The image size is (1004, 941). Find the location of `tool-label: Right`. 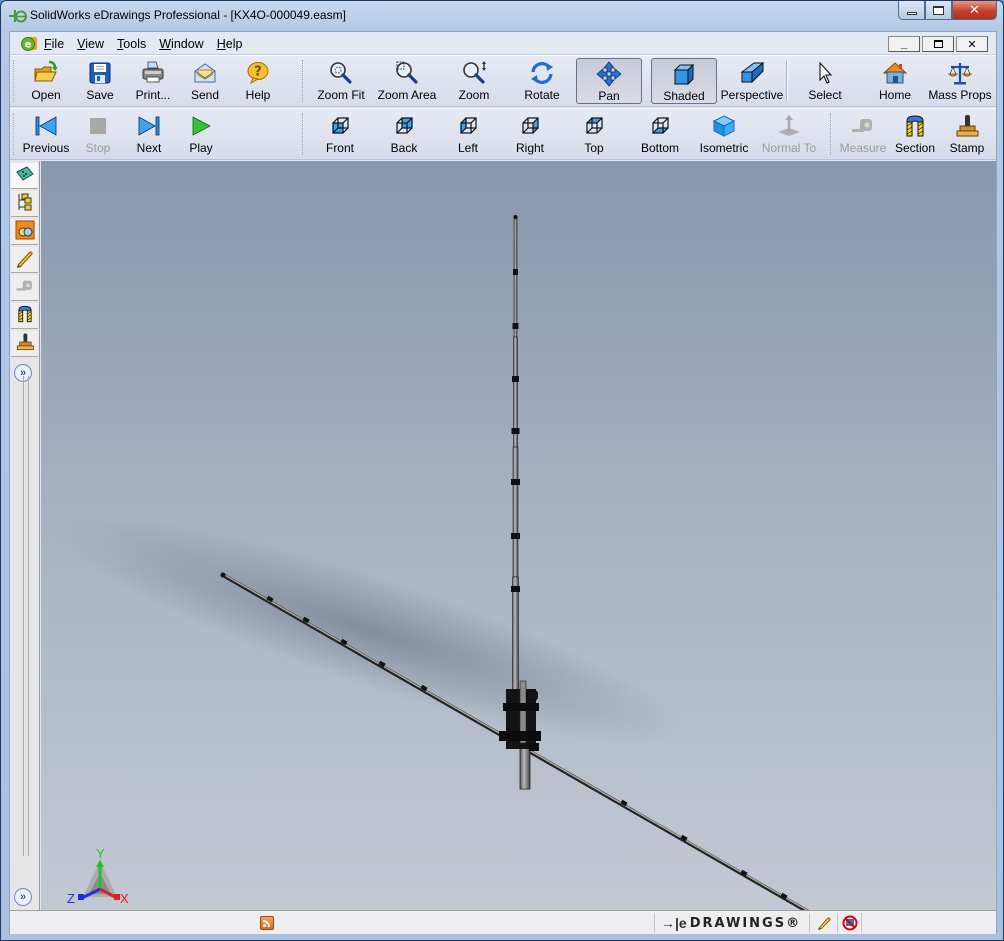

tool-label: Right is located at coordinates (529, 148).